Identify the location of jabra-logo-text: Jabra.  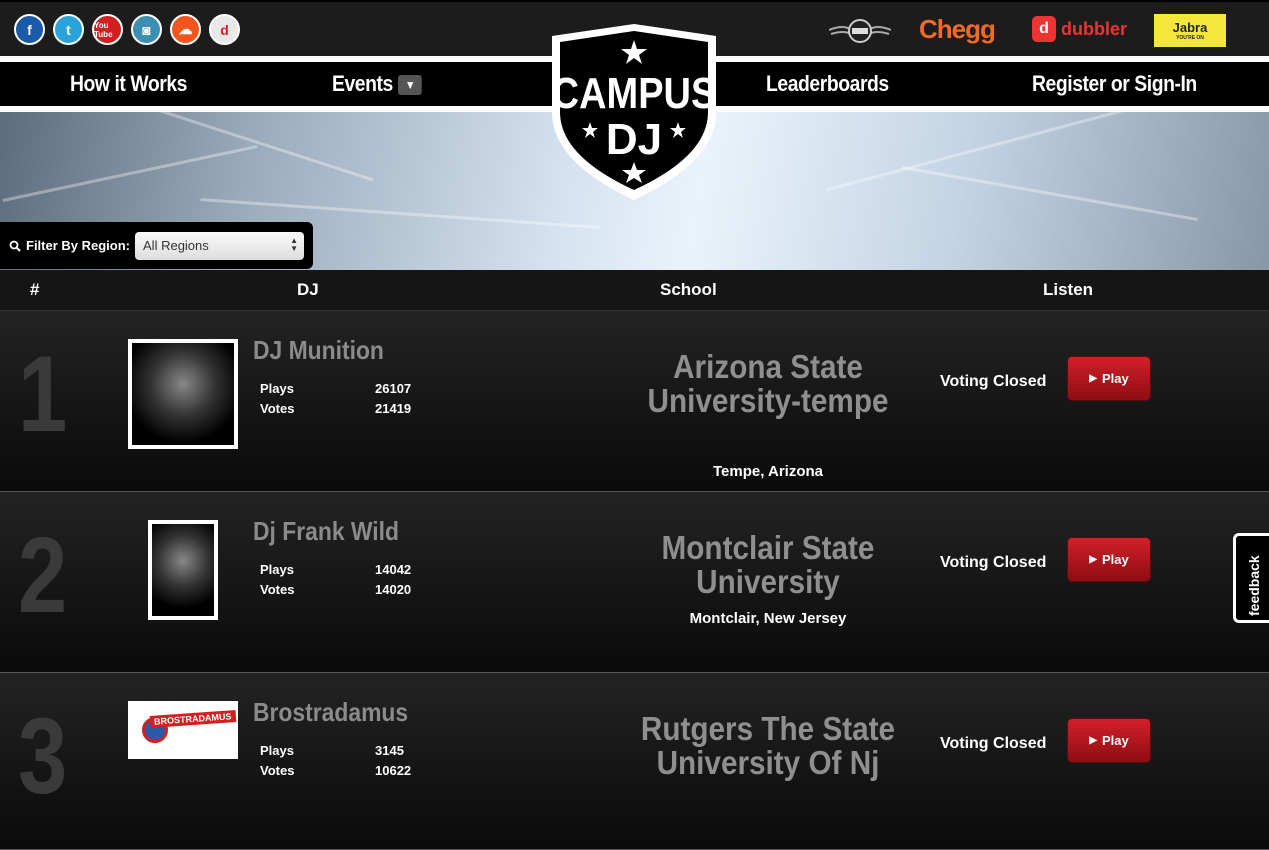
(1190, 27).